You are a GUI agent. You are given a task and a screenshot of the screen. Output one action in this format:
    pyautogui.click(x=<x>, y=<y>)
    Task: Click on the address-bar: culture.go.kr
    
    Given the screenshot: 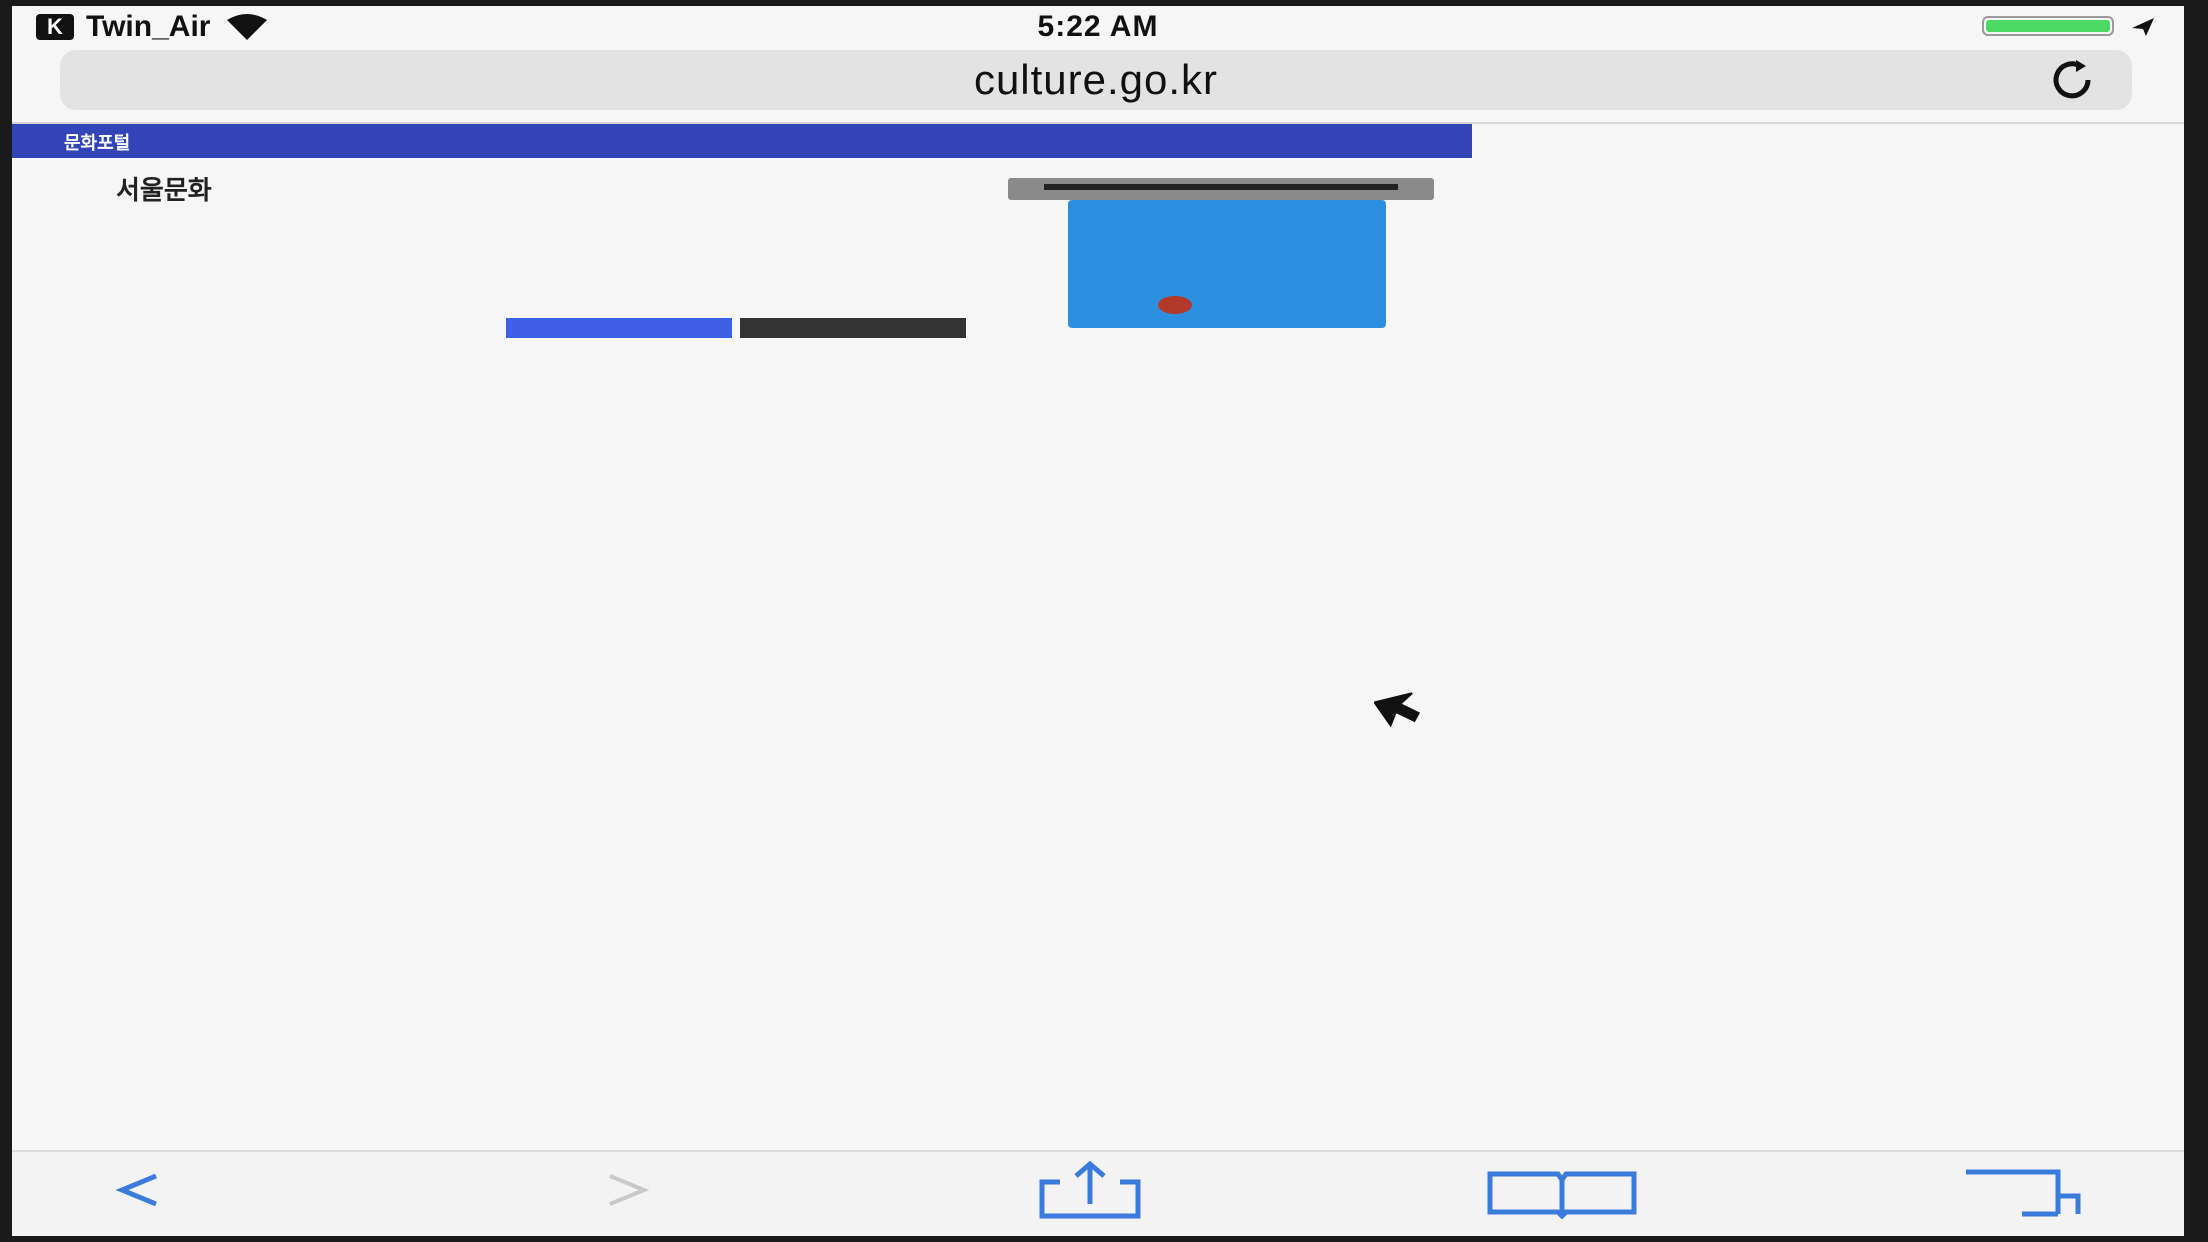 What is the action you would take?
    pyautogui.click(x=1096, y=80)
    